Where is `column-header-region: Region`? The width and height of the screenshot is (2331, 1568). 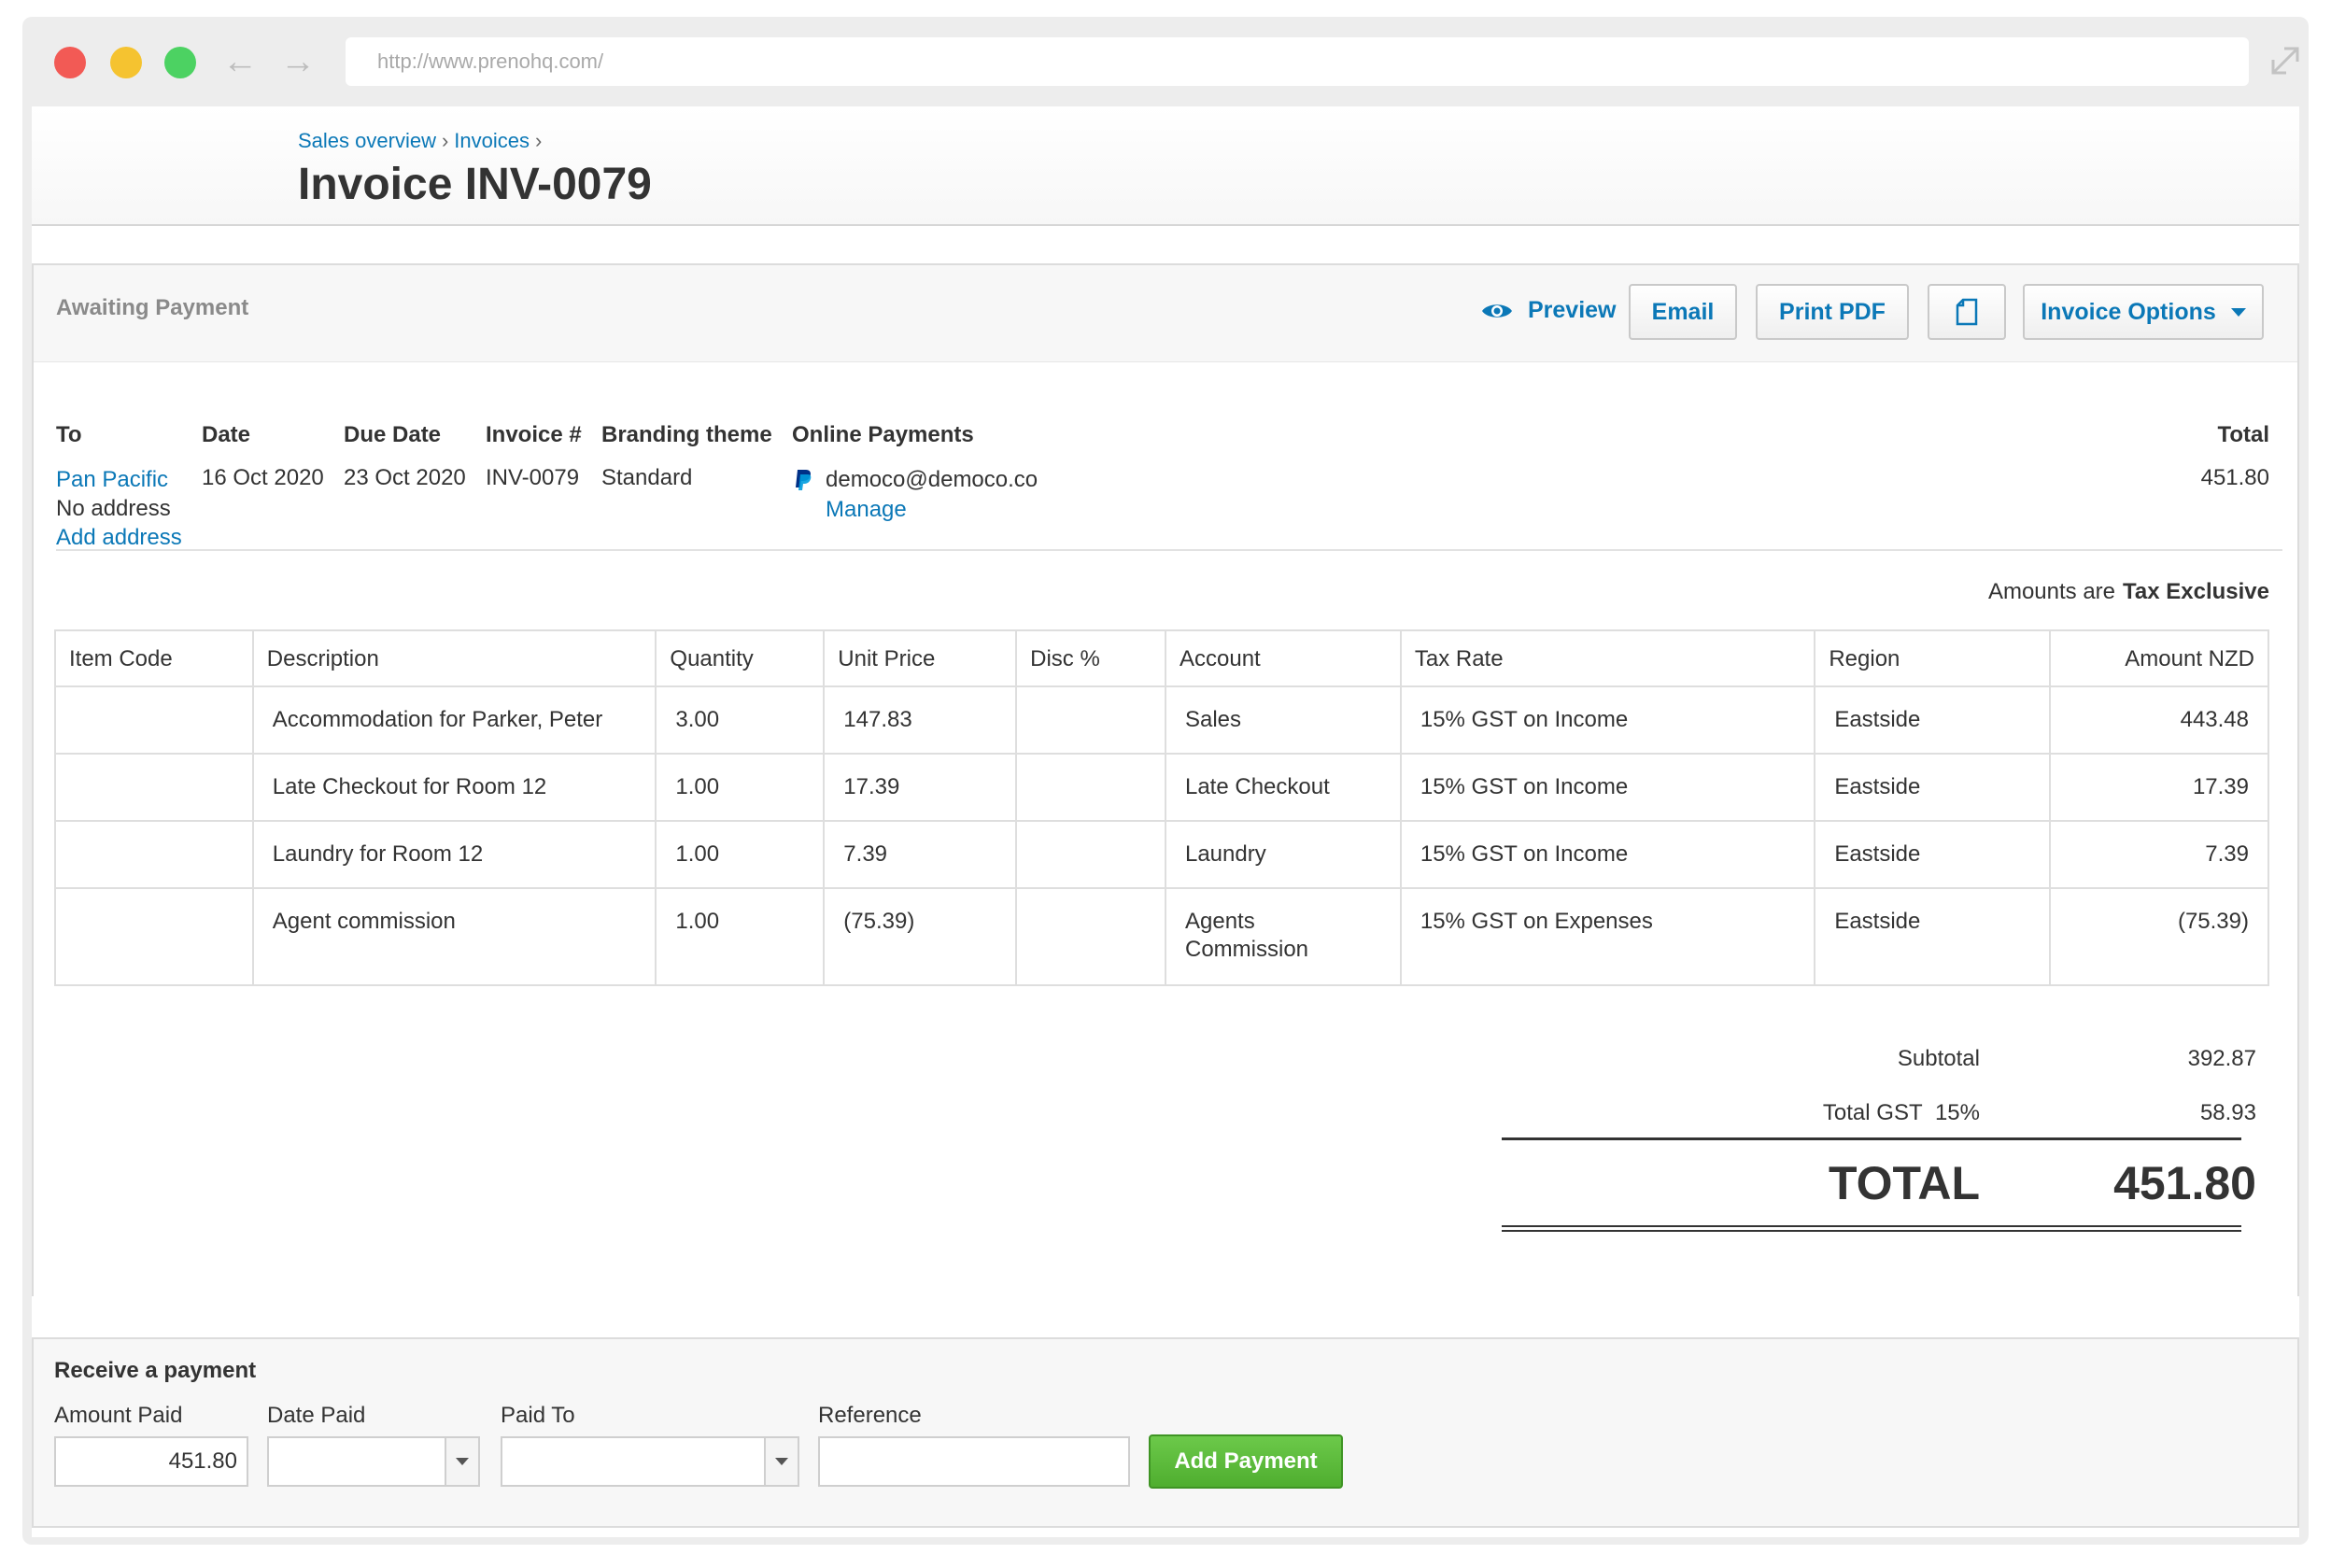
column-header-region: Region is located at coordinates (1933, 658).